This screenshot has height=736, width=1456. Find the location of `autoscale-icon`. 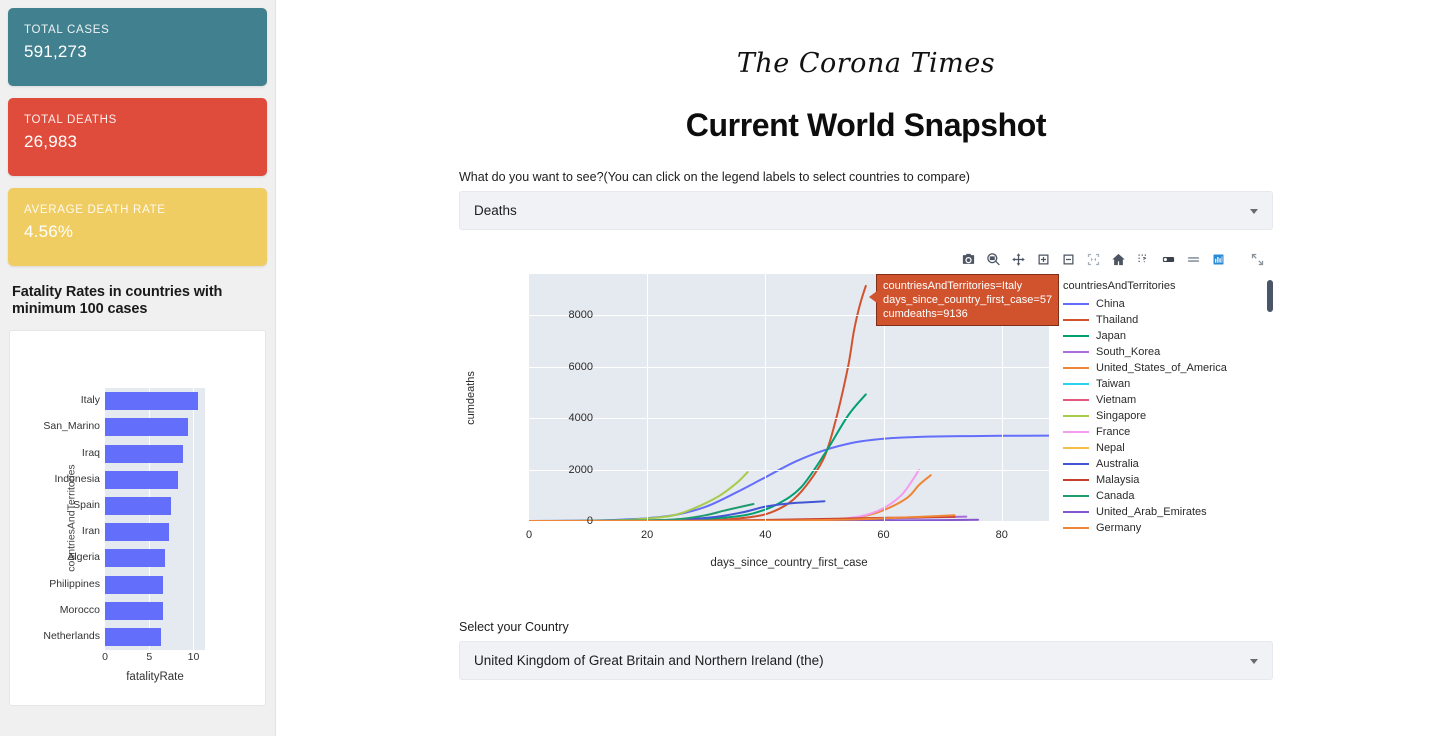

autoscale-icon is located at coordinates (1093, 259).